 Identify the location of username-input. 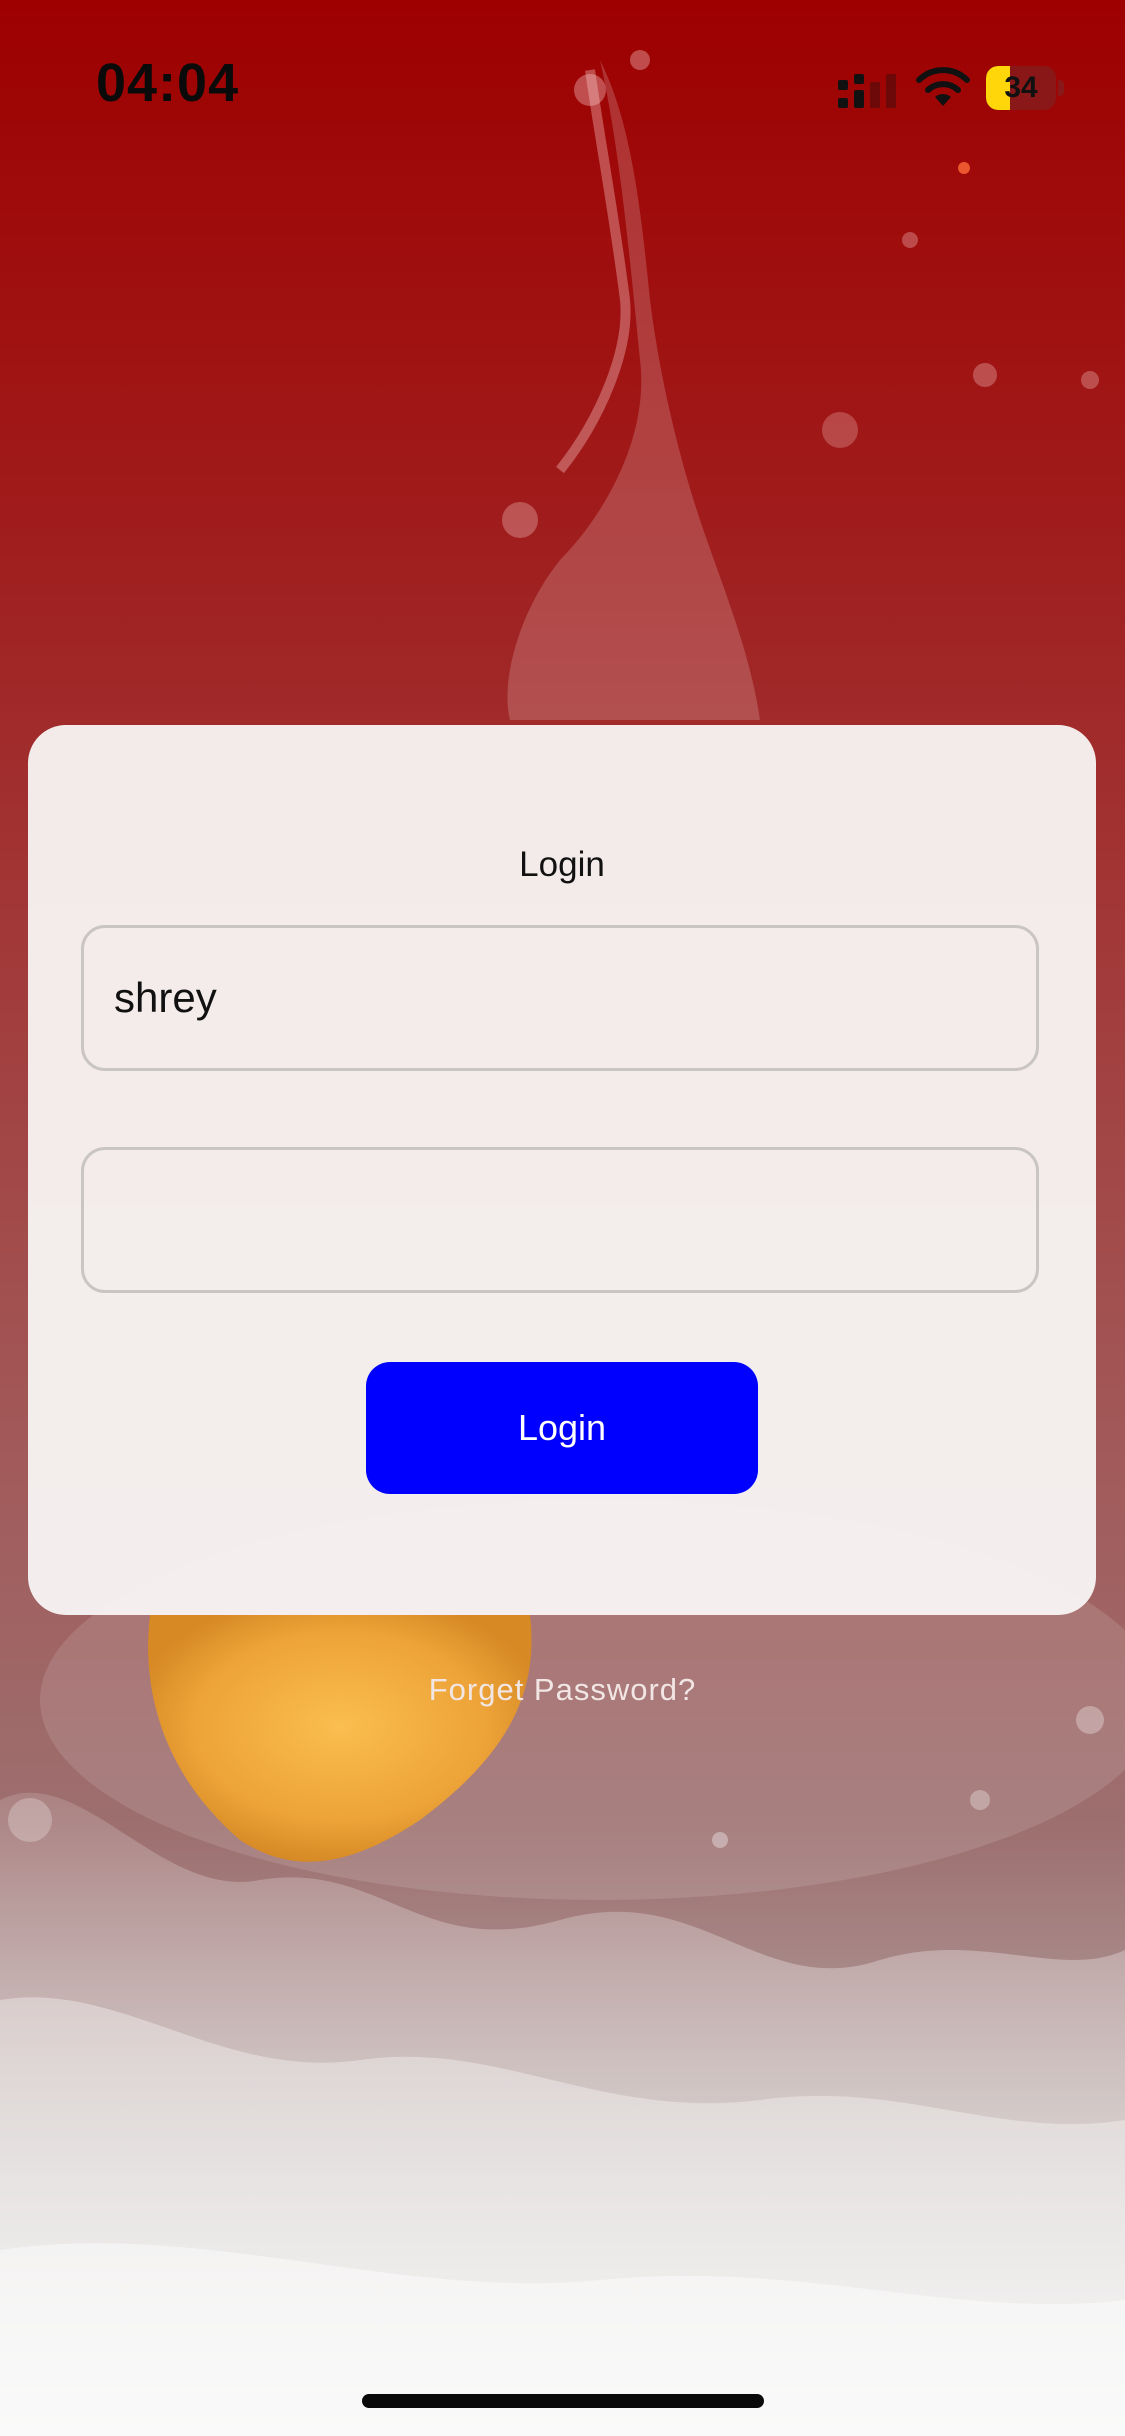
(560, 998).